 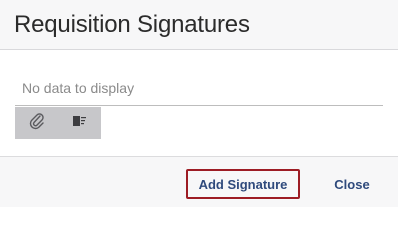 What do you see at coordinates (78, 88) in the screenshot?
I see `empty-state-message: No data to display` at bounding box center [78, 88].